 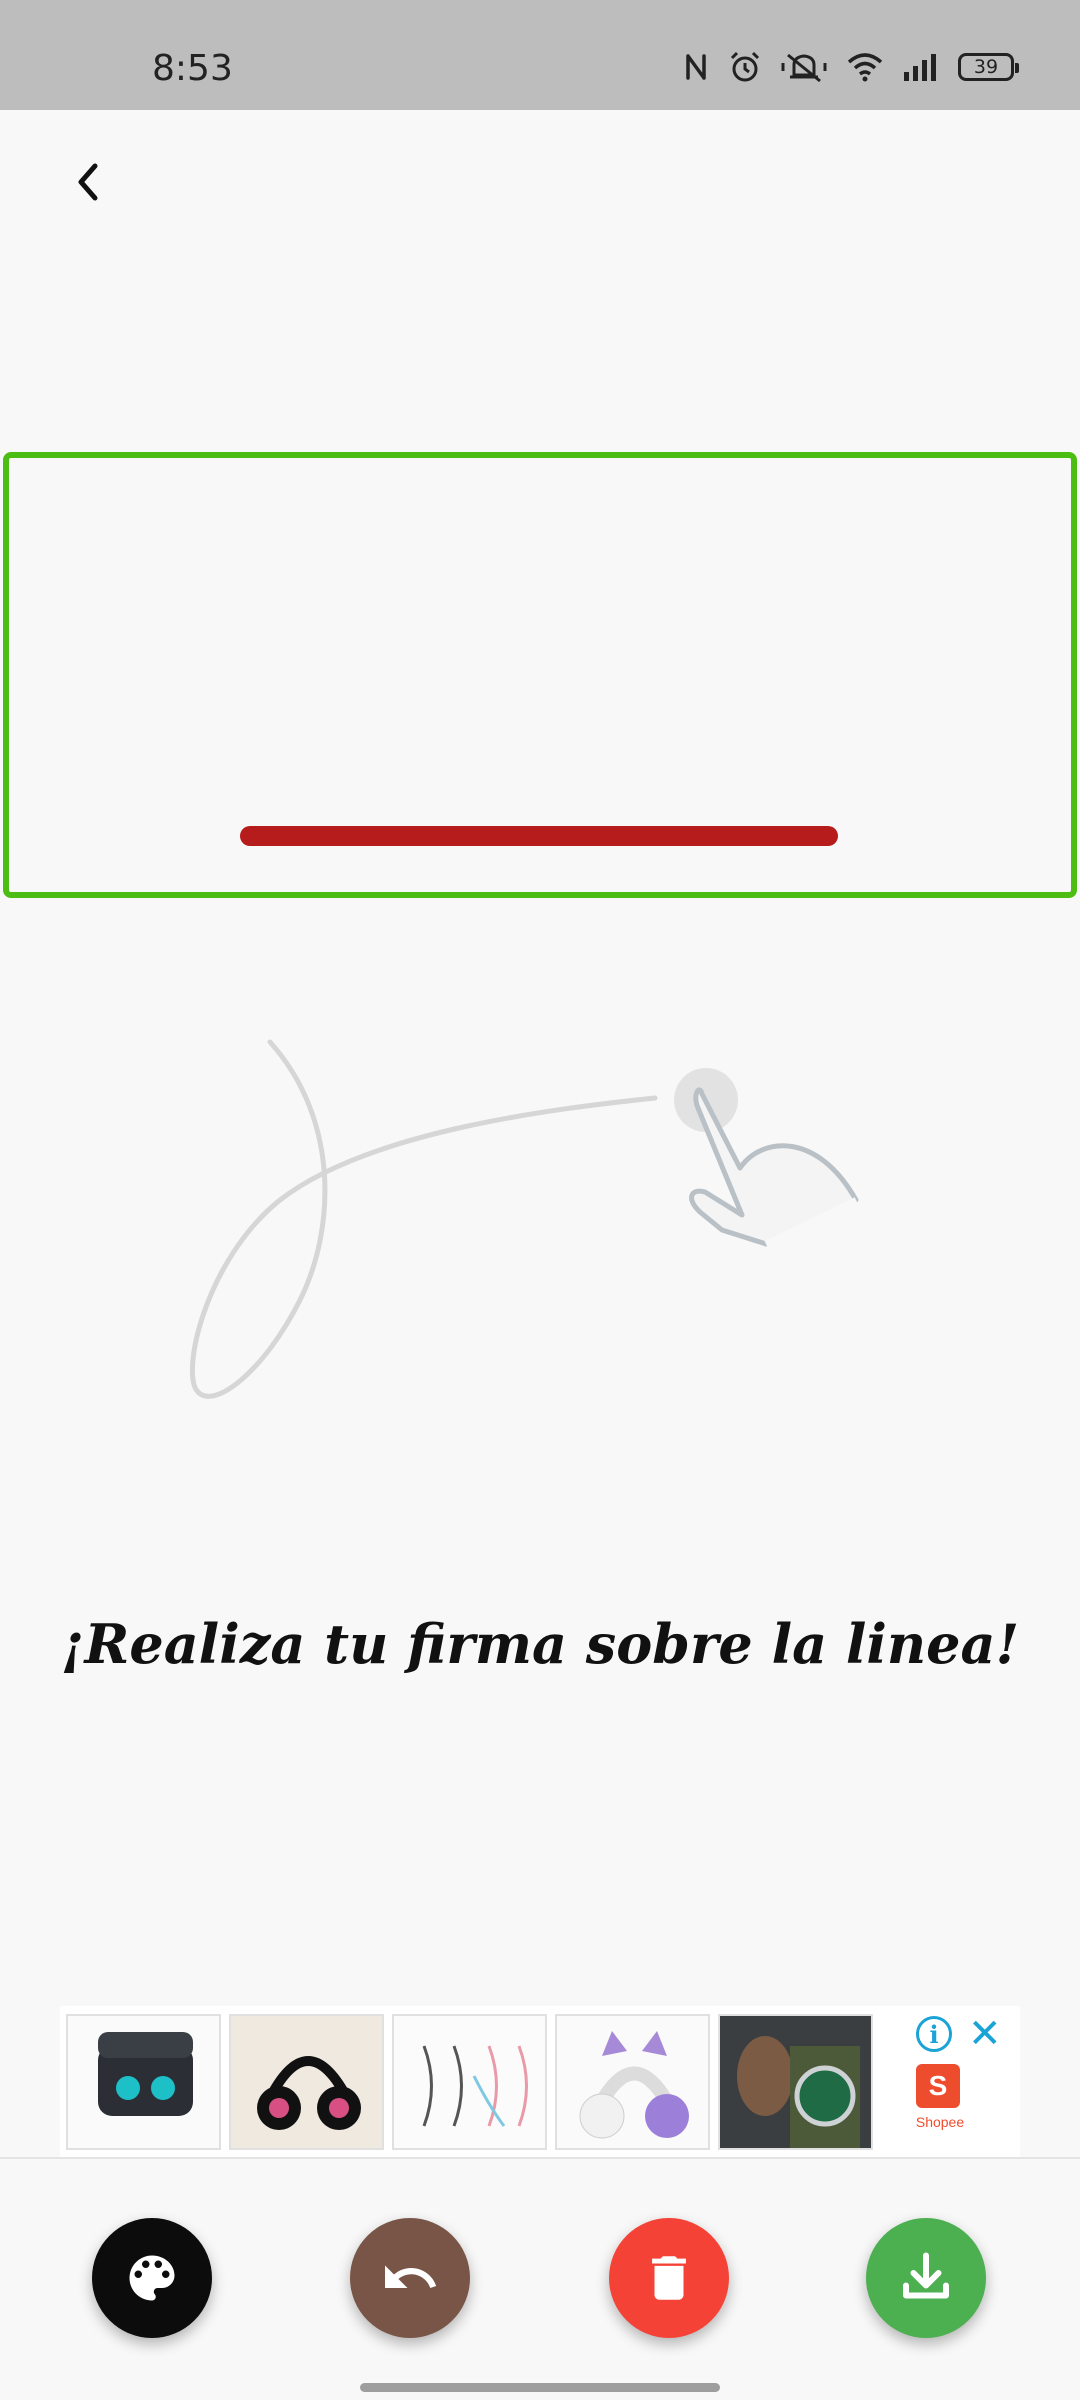 I want to click on ad-product-earbuds, so click(x=143, y=2082).